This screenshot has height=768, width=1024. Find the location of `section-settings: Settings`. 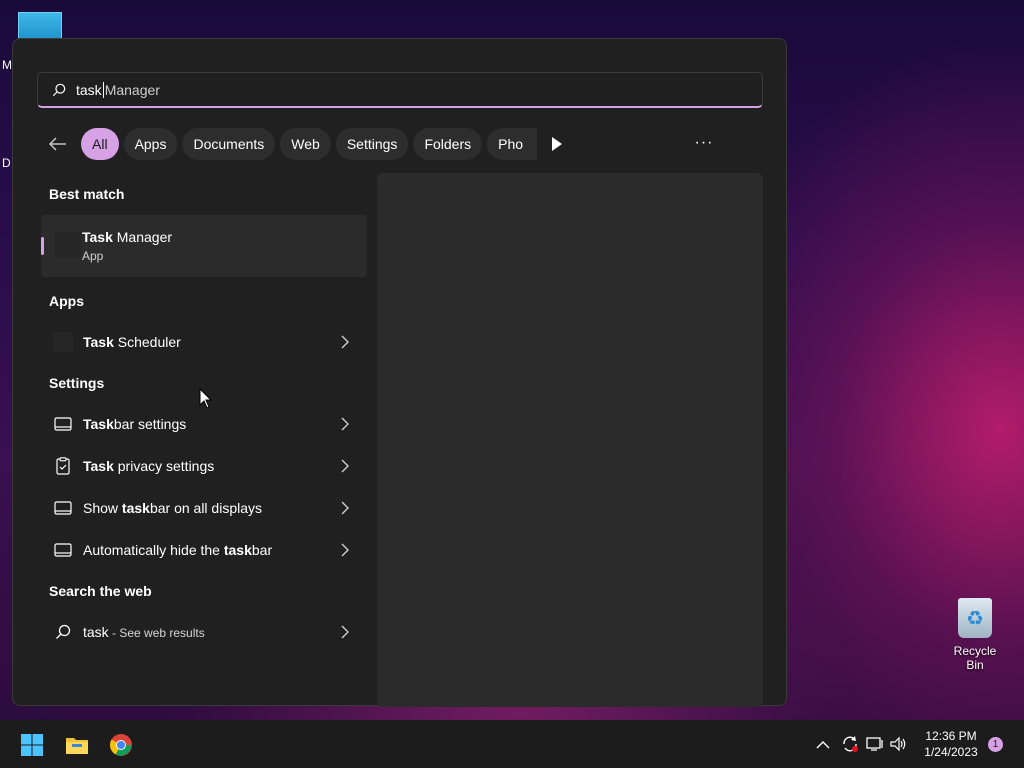

section-settings: Settings is located at coordinates (77, 383).